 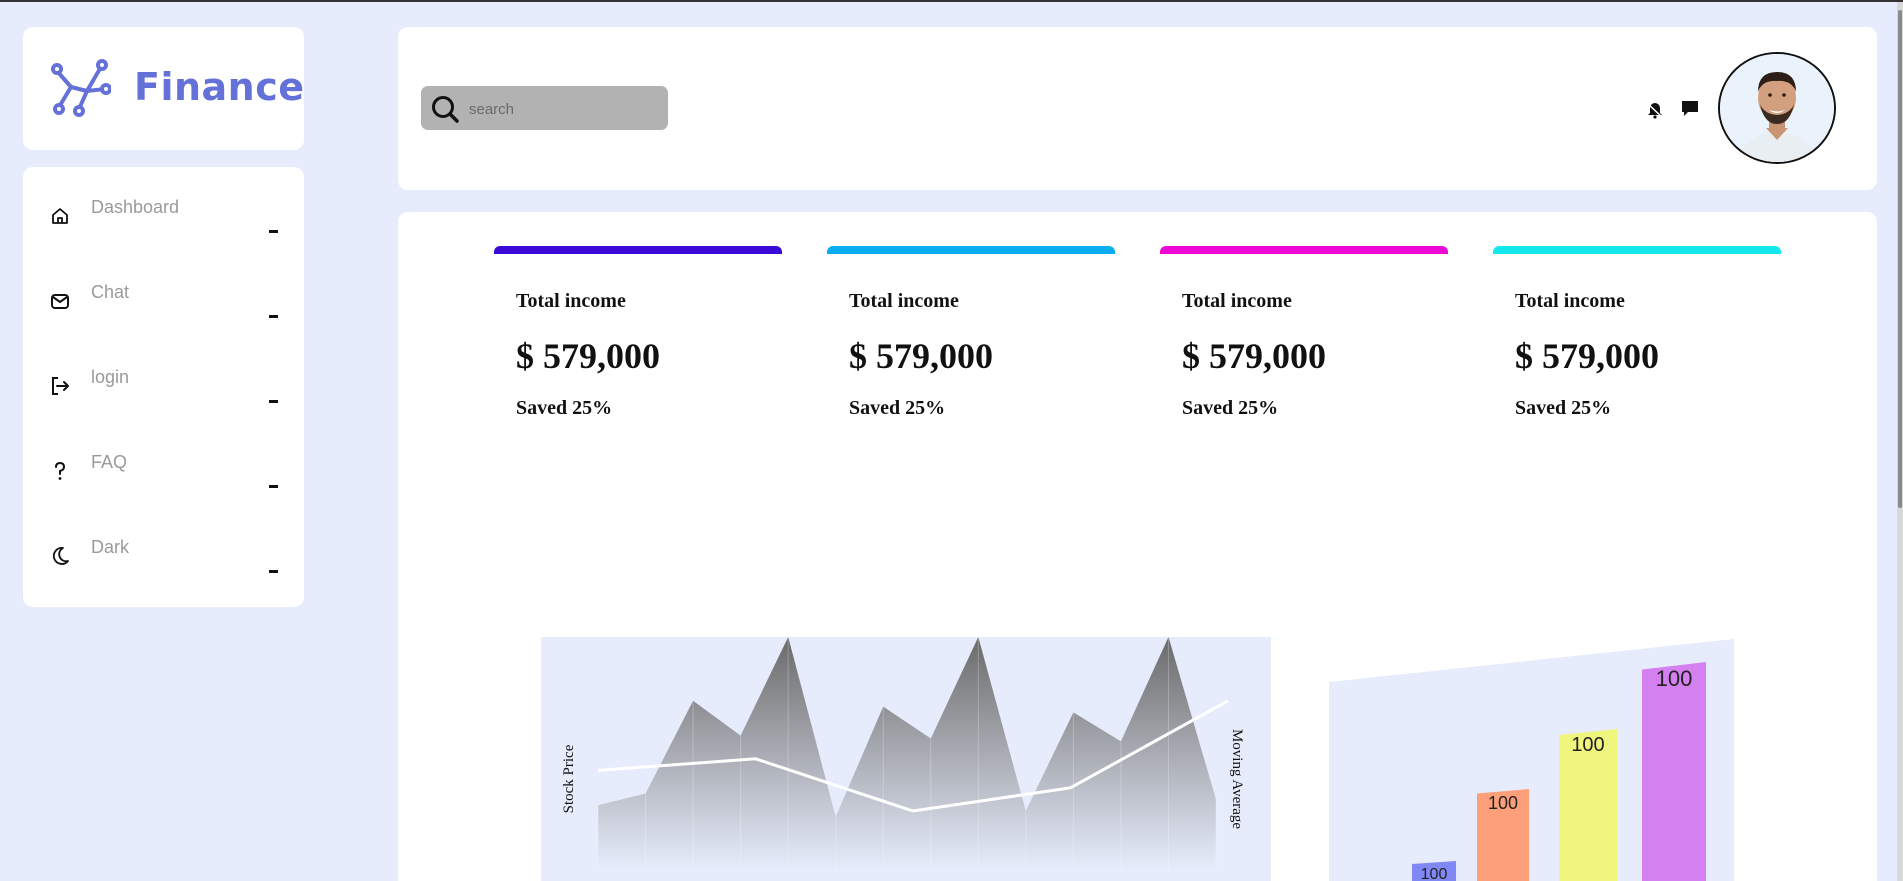 What do you see at coordinates (1655, 110) in the screenshot?
I see `bell-icon` at bounding box center [1655, 110].